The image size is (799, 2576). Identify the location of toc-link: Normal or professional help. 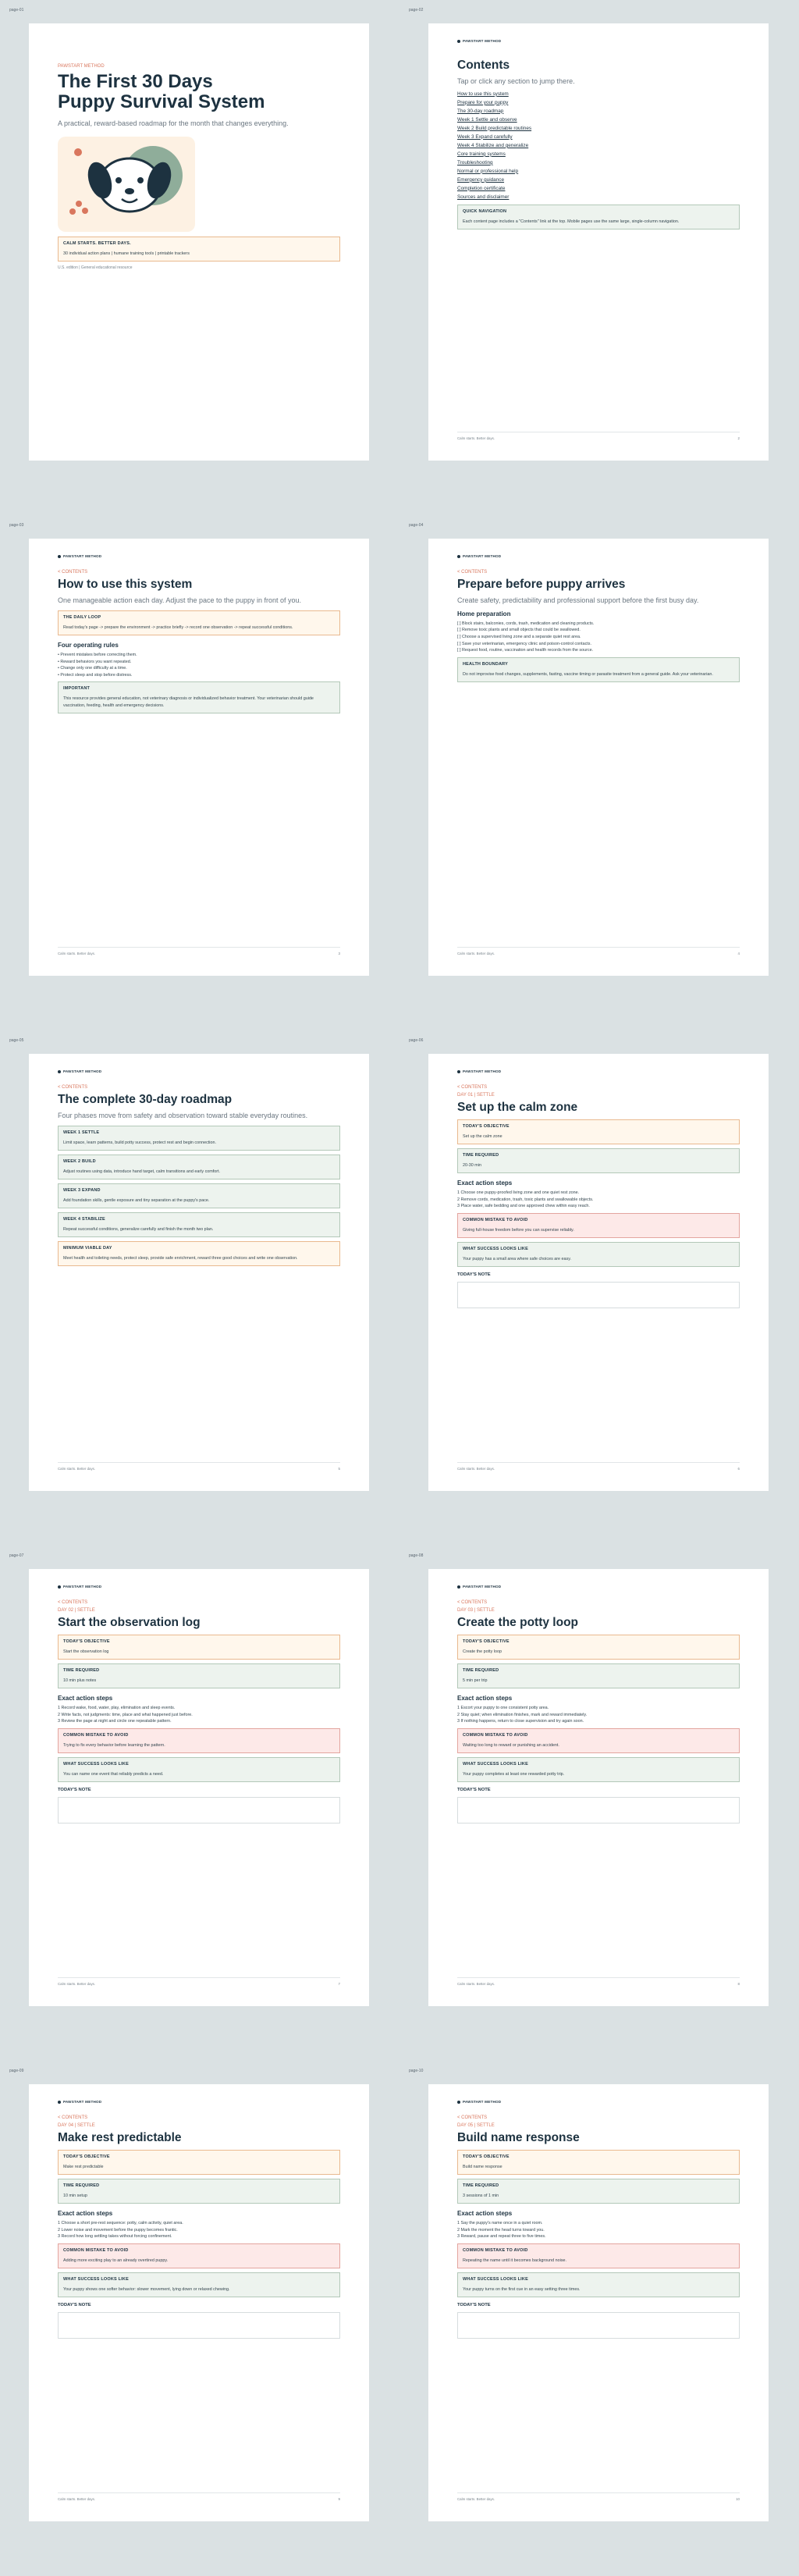
(598, 171).